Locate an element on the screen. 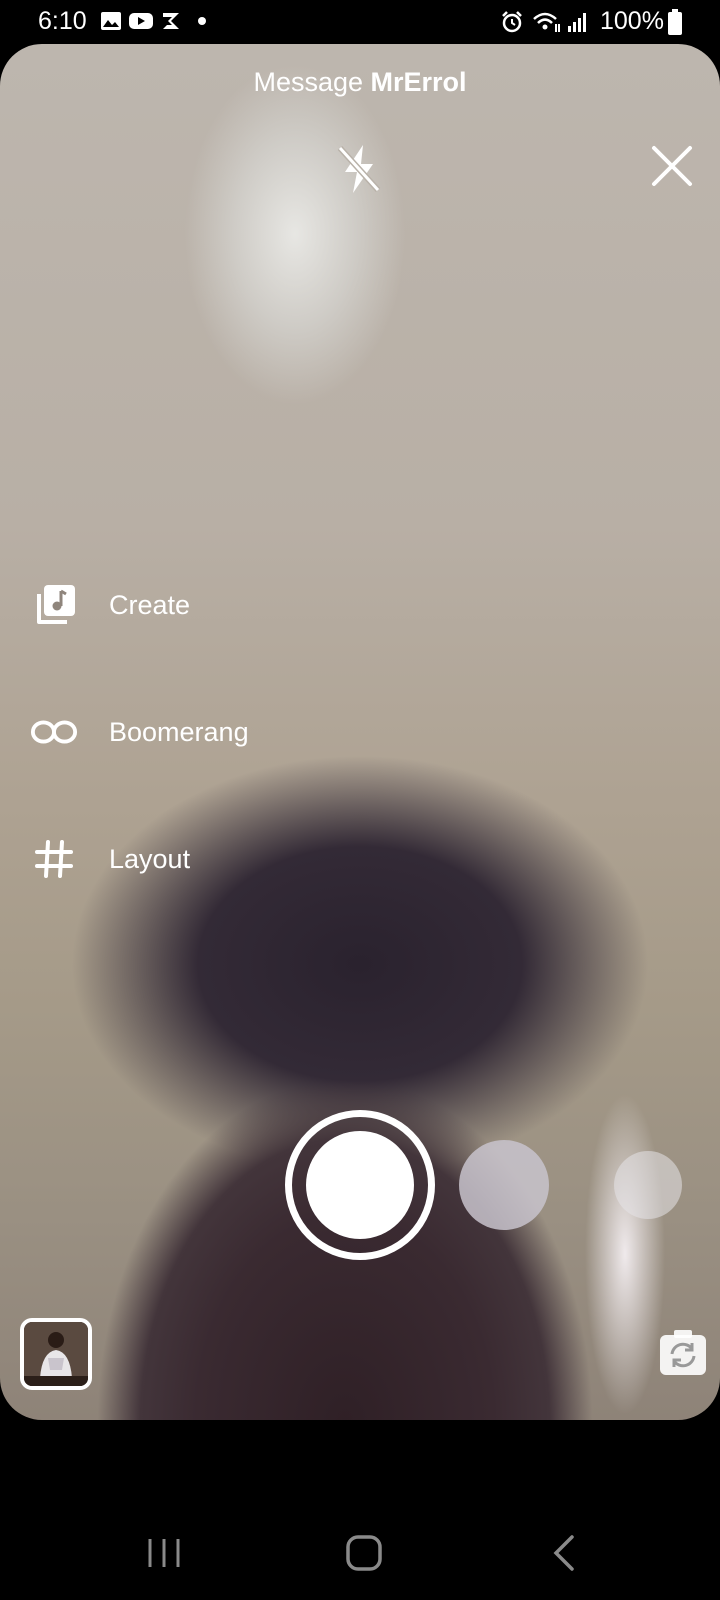 The width and height of the screenshot is (720, 1600). flip-camera-icon is located at coordinates (683, 1353).